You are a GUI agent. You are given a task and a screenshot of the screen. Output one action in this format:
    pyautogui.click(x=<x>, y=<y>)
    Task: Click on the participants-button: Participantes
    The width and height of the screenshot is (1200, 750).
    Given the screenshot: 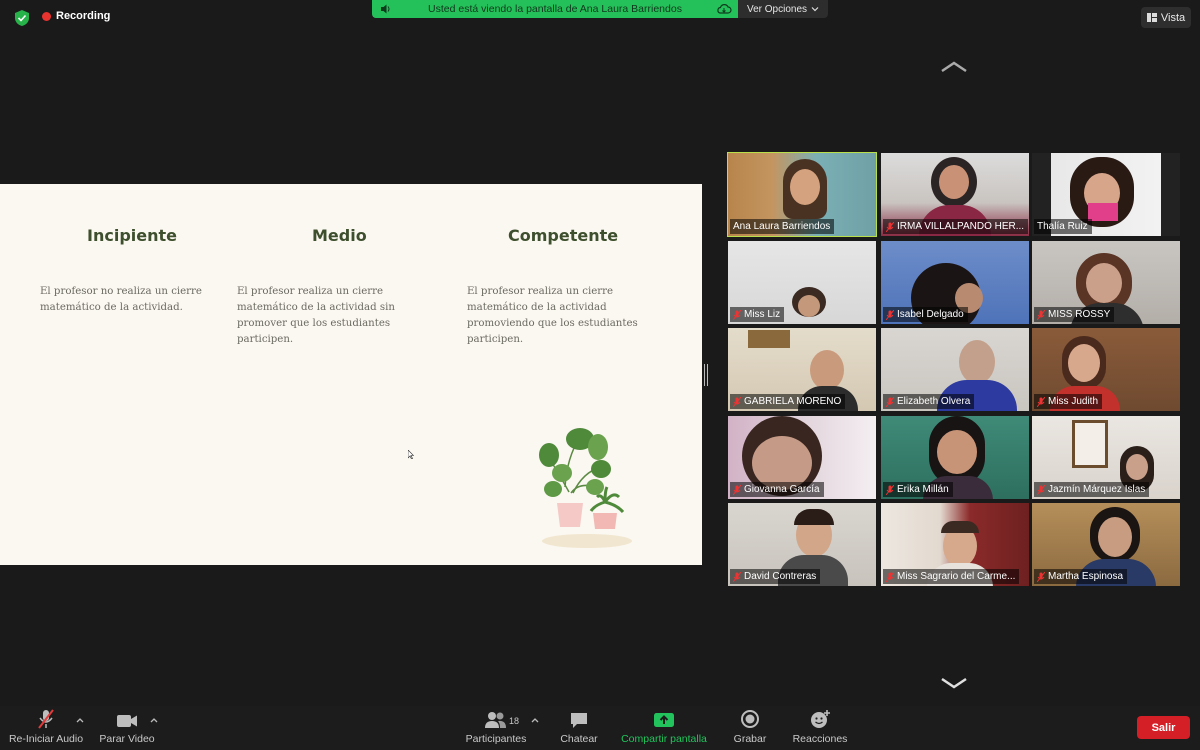 What is the action you would take?
    pyautogui.click(x=496, y=728)
    